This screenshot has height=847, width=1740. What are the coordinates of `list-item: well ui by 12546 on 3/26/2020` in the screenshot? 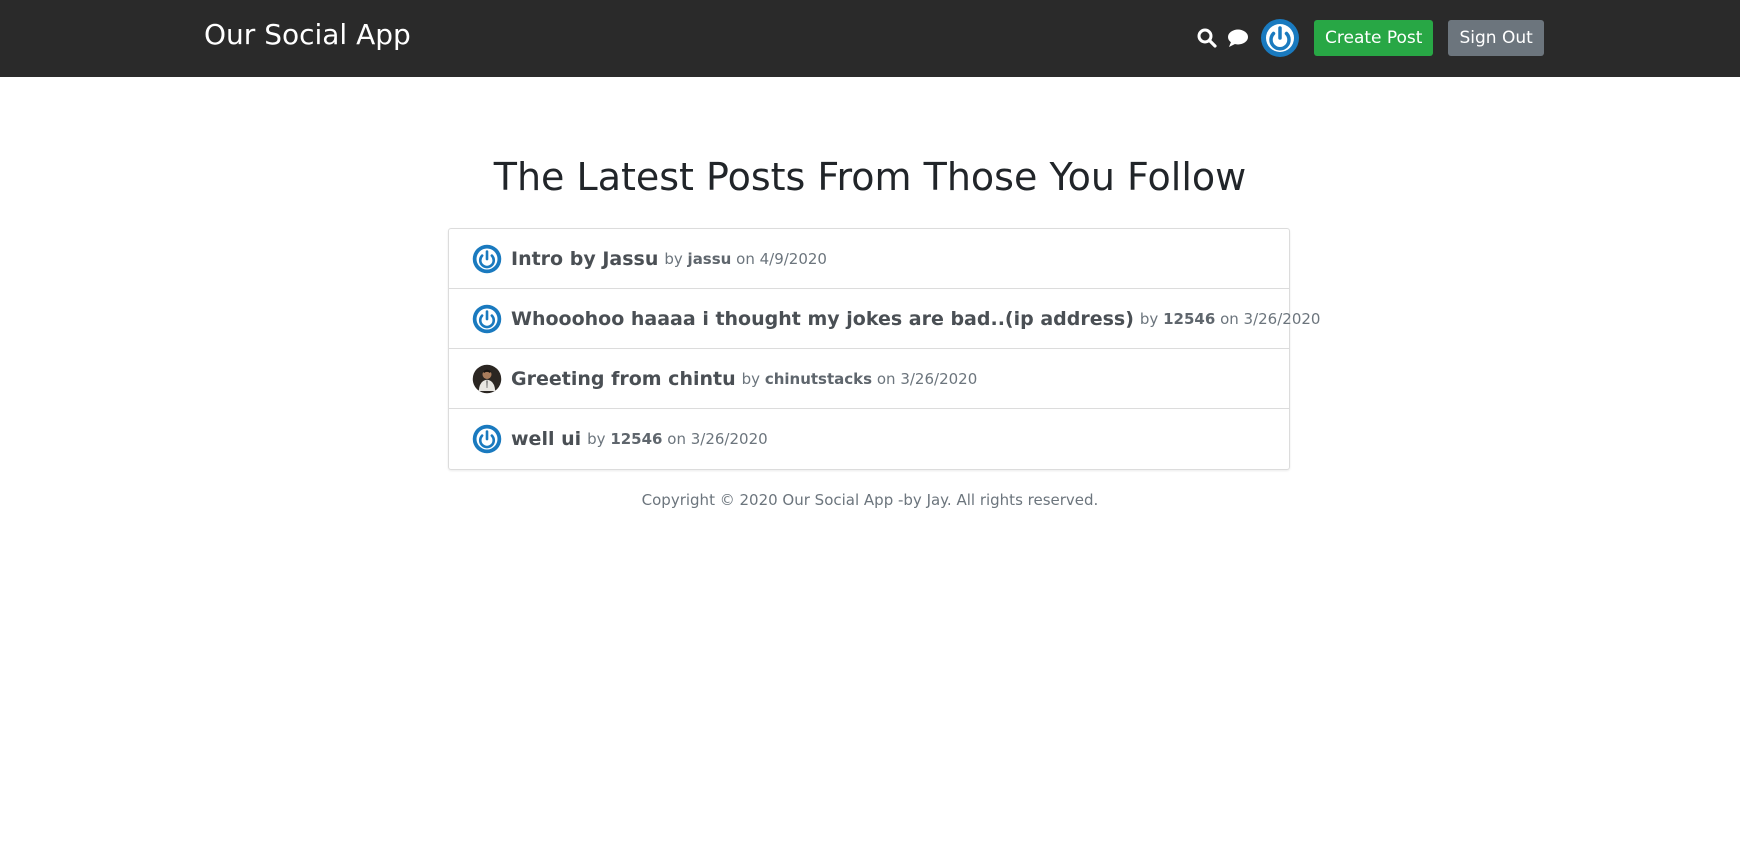 It's located at (869, 439).